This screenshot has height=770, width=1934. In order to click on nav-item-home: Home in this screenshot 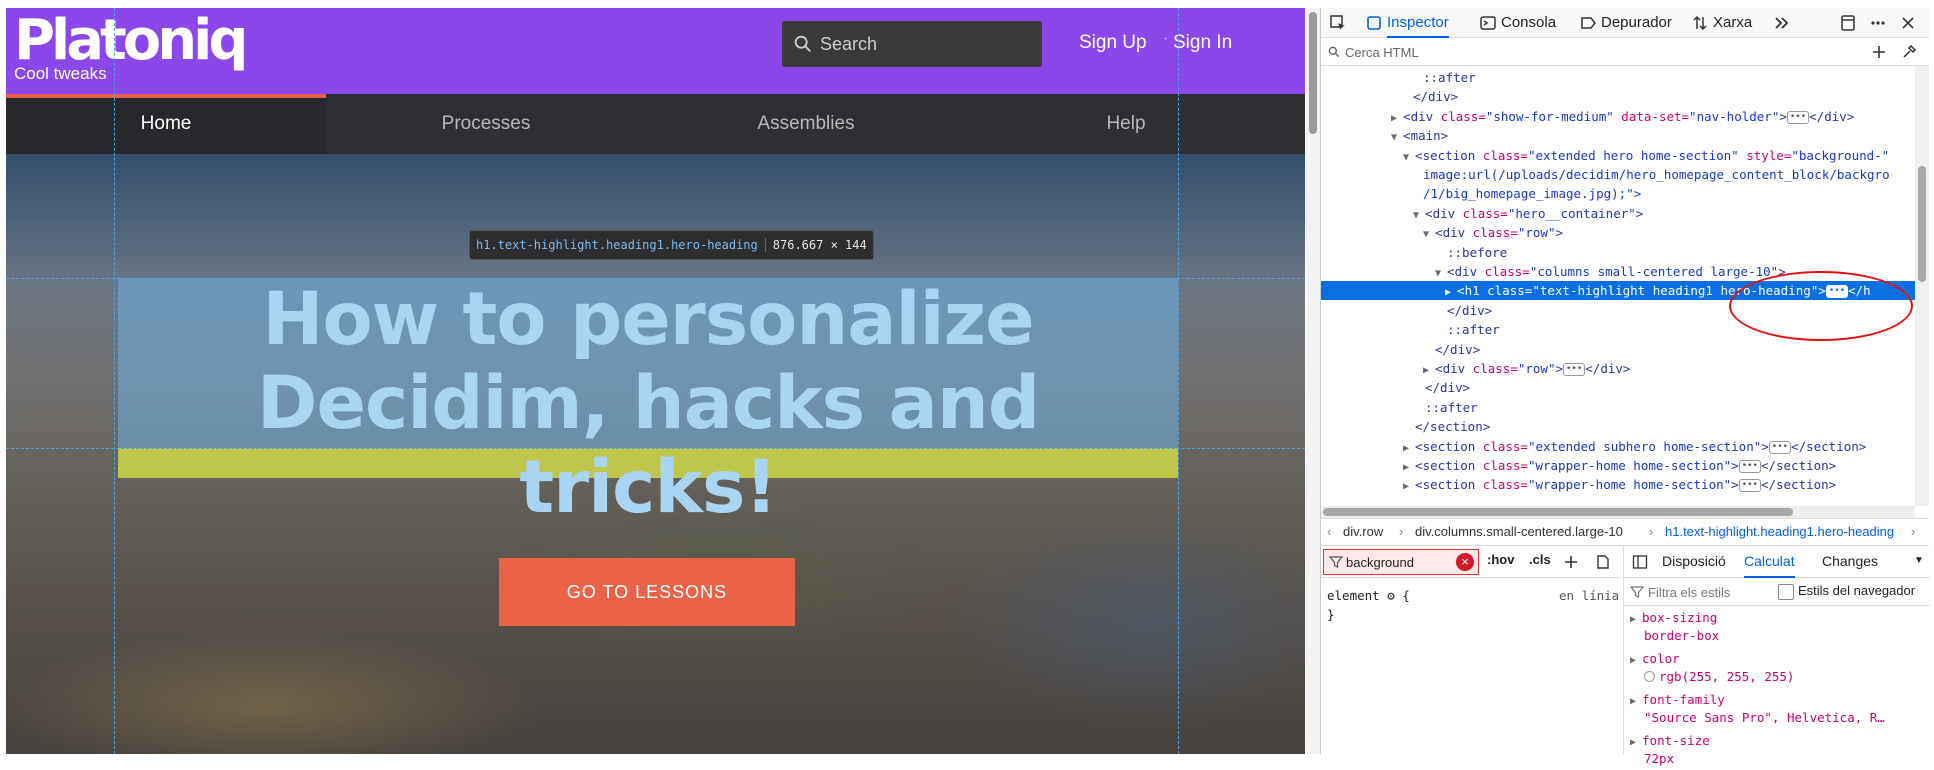, I will do `click(166, 124)`.